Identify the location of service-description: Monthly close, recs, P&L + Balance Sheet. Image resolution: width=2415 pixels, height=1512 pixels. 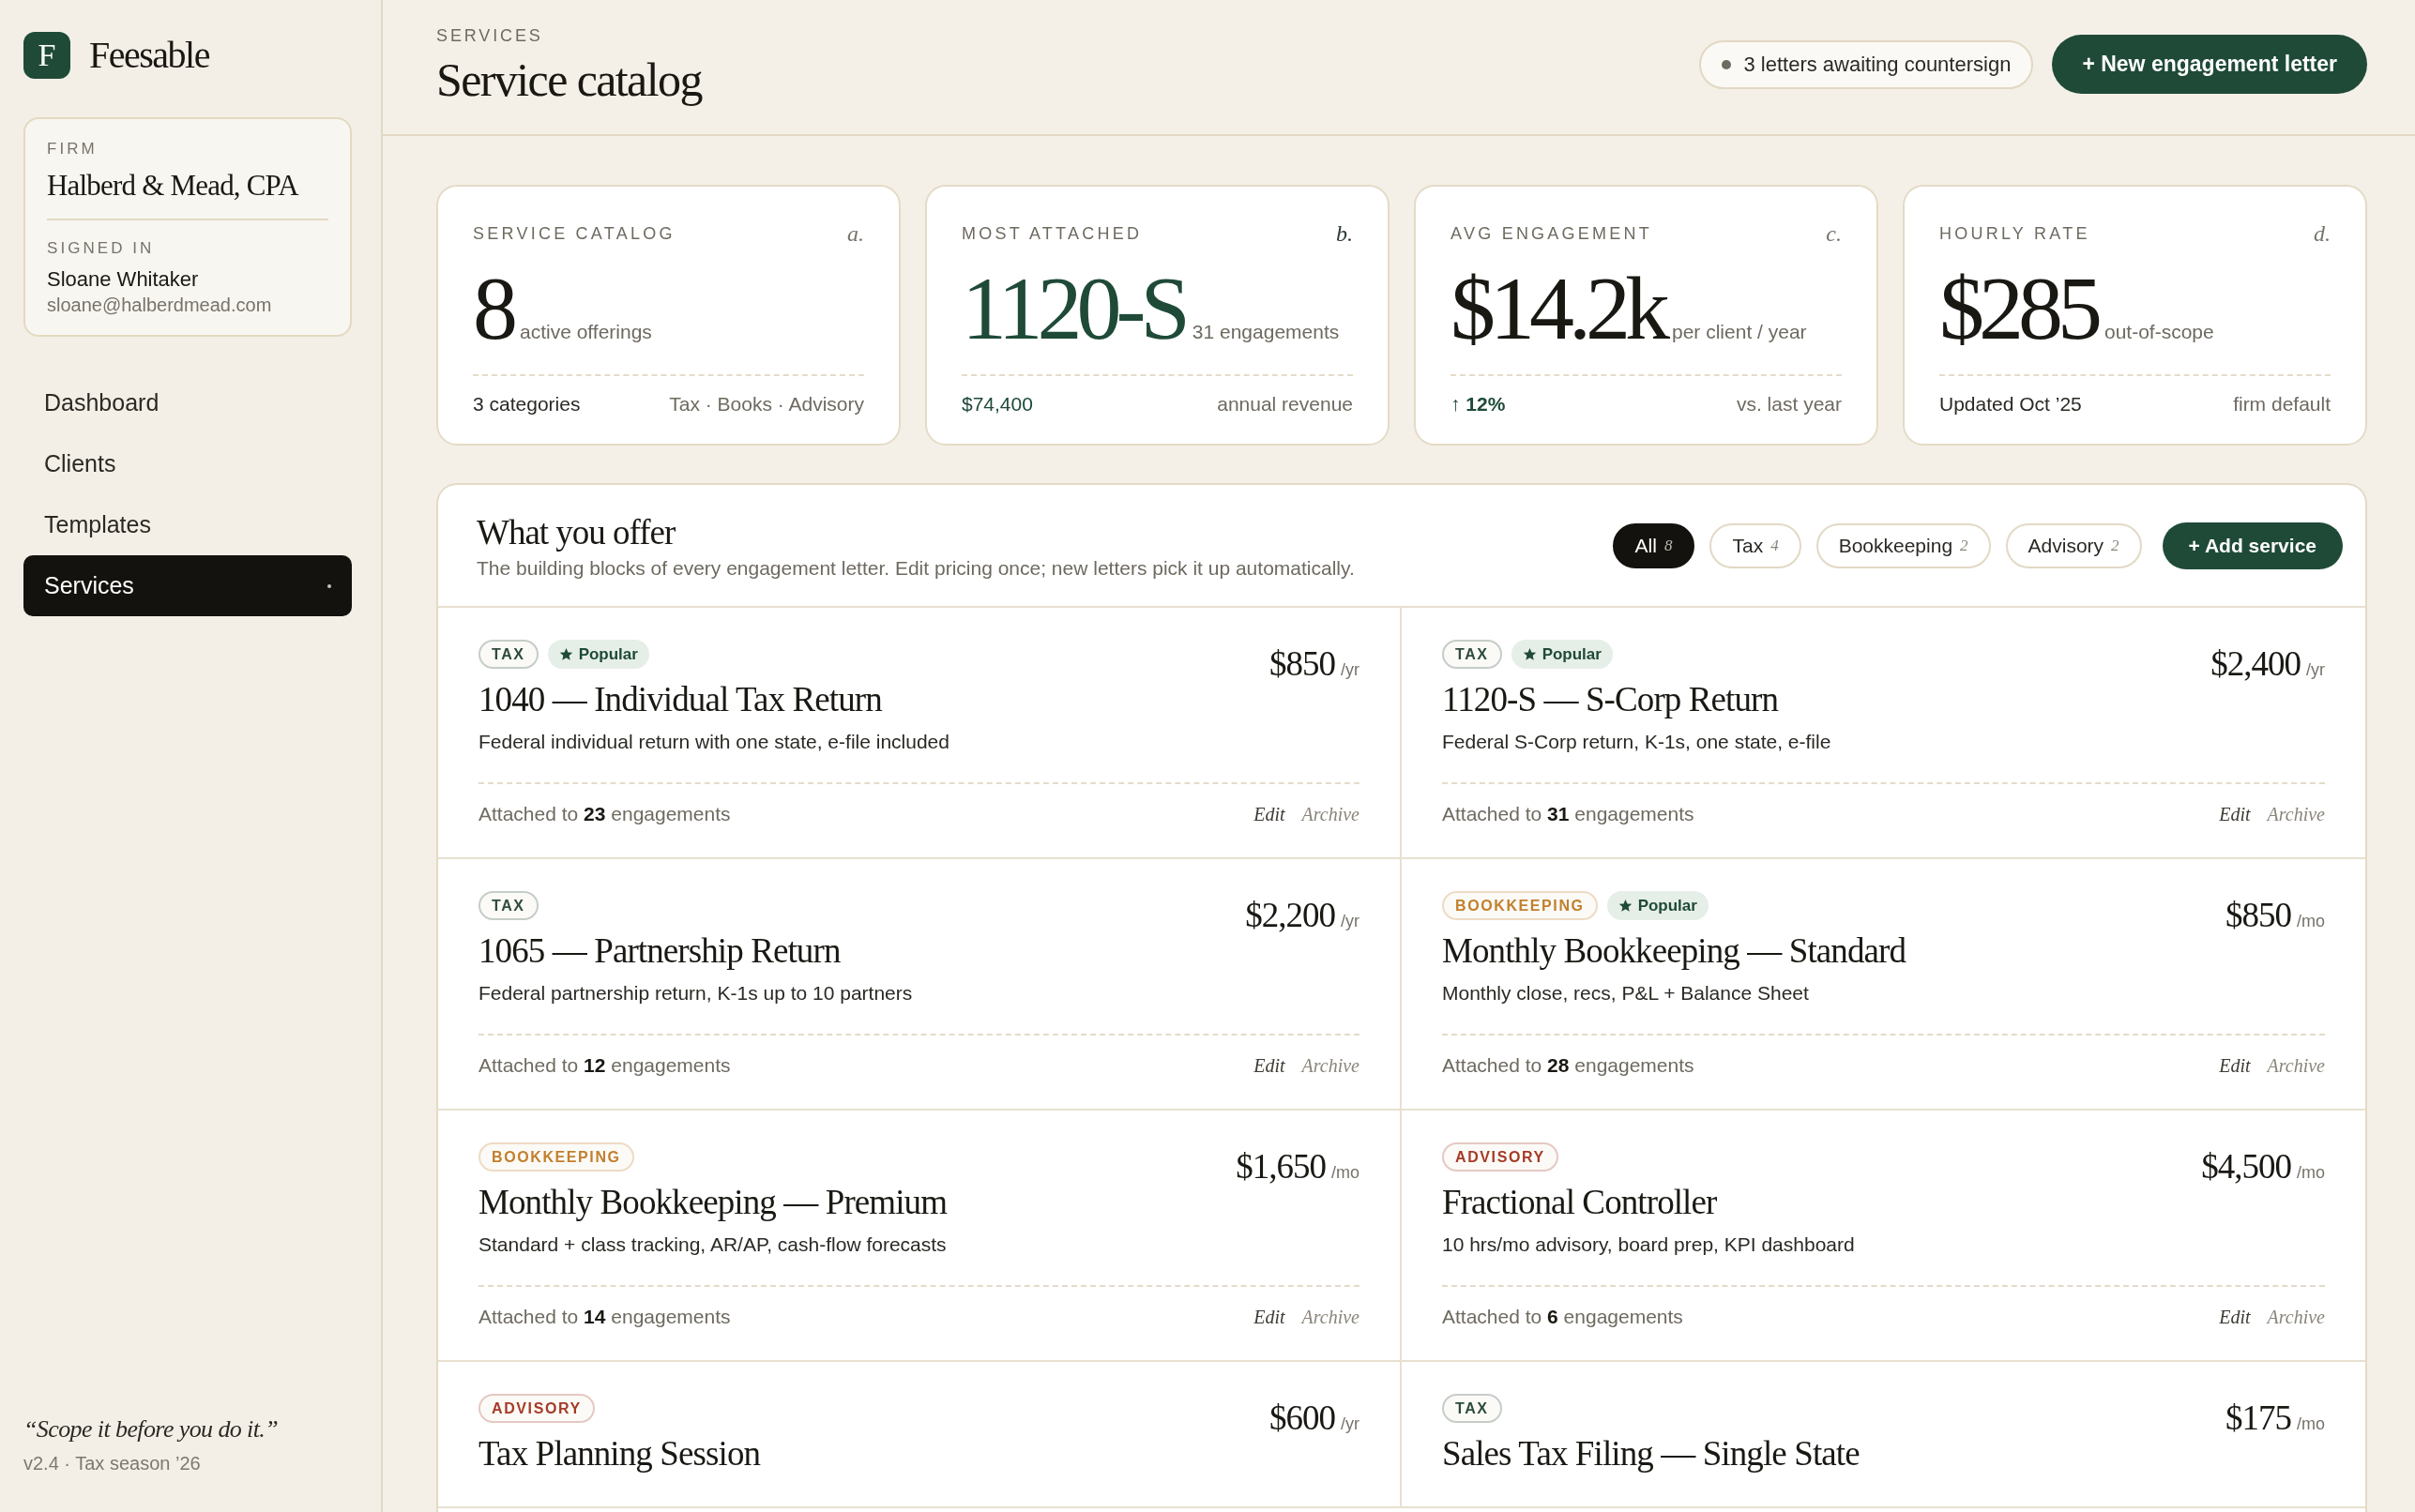
(1626, 993).